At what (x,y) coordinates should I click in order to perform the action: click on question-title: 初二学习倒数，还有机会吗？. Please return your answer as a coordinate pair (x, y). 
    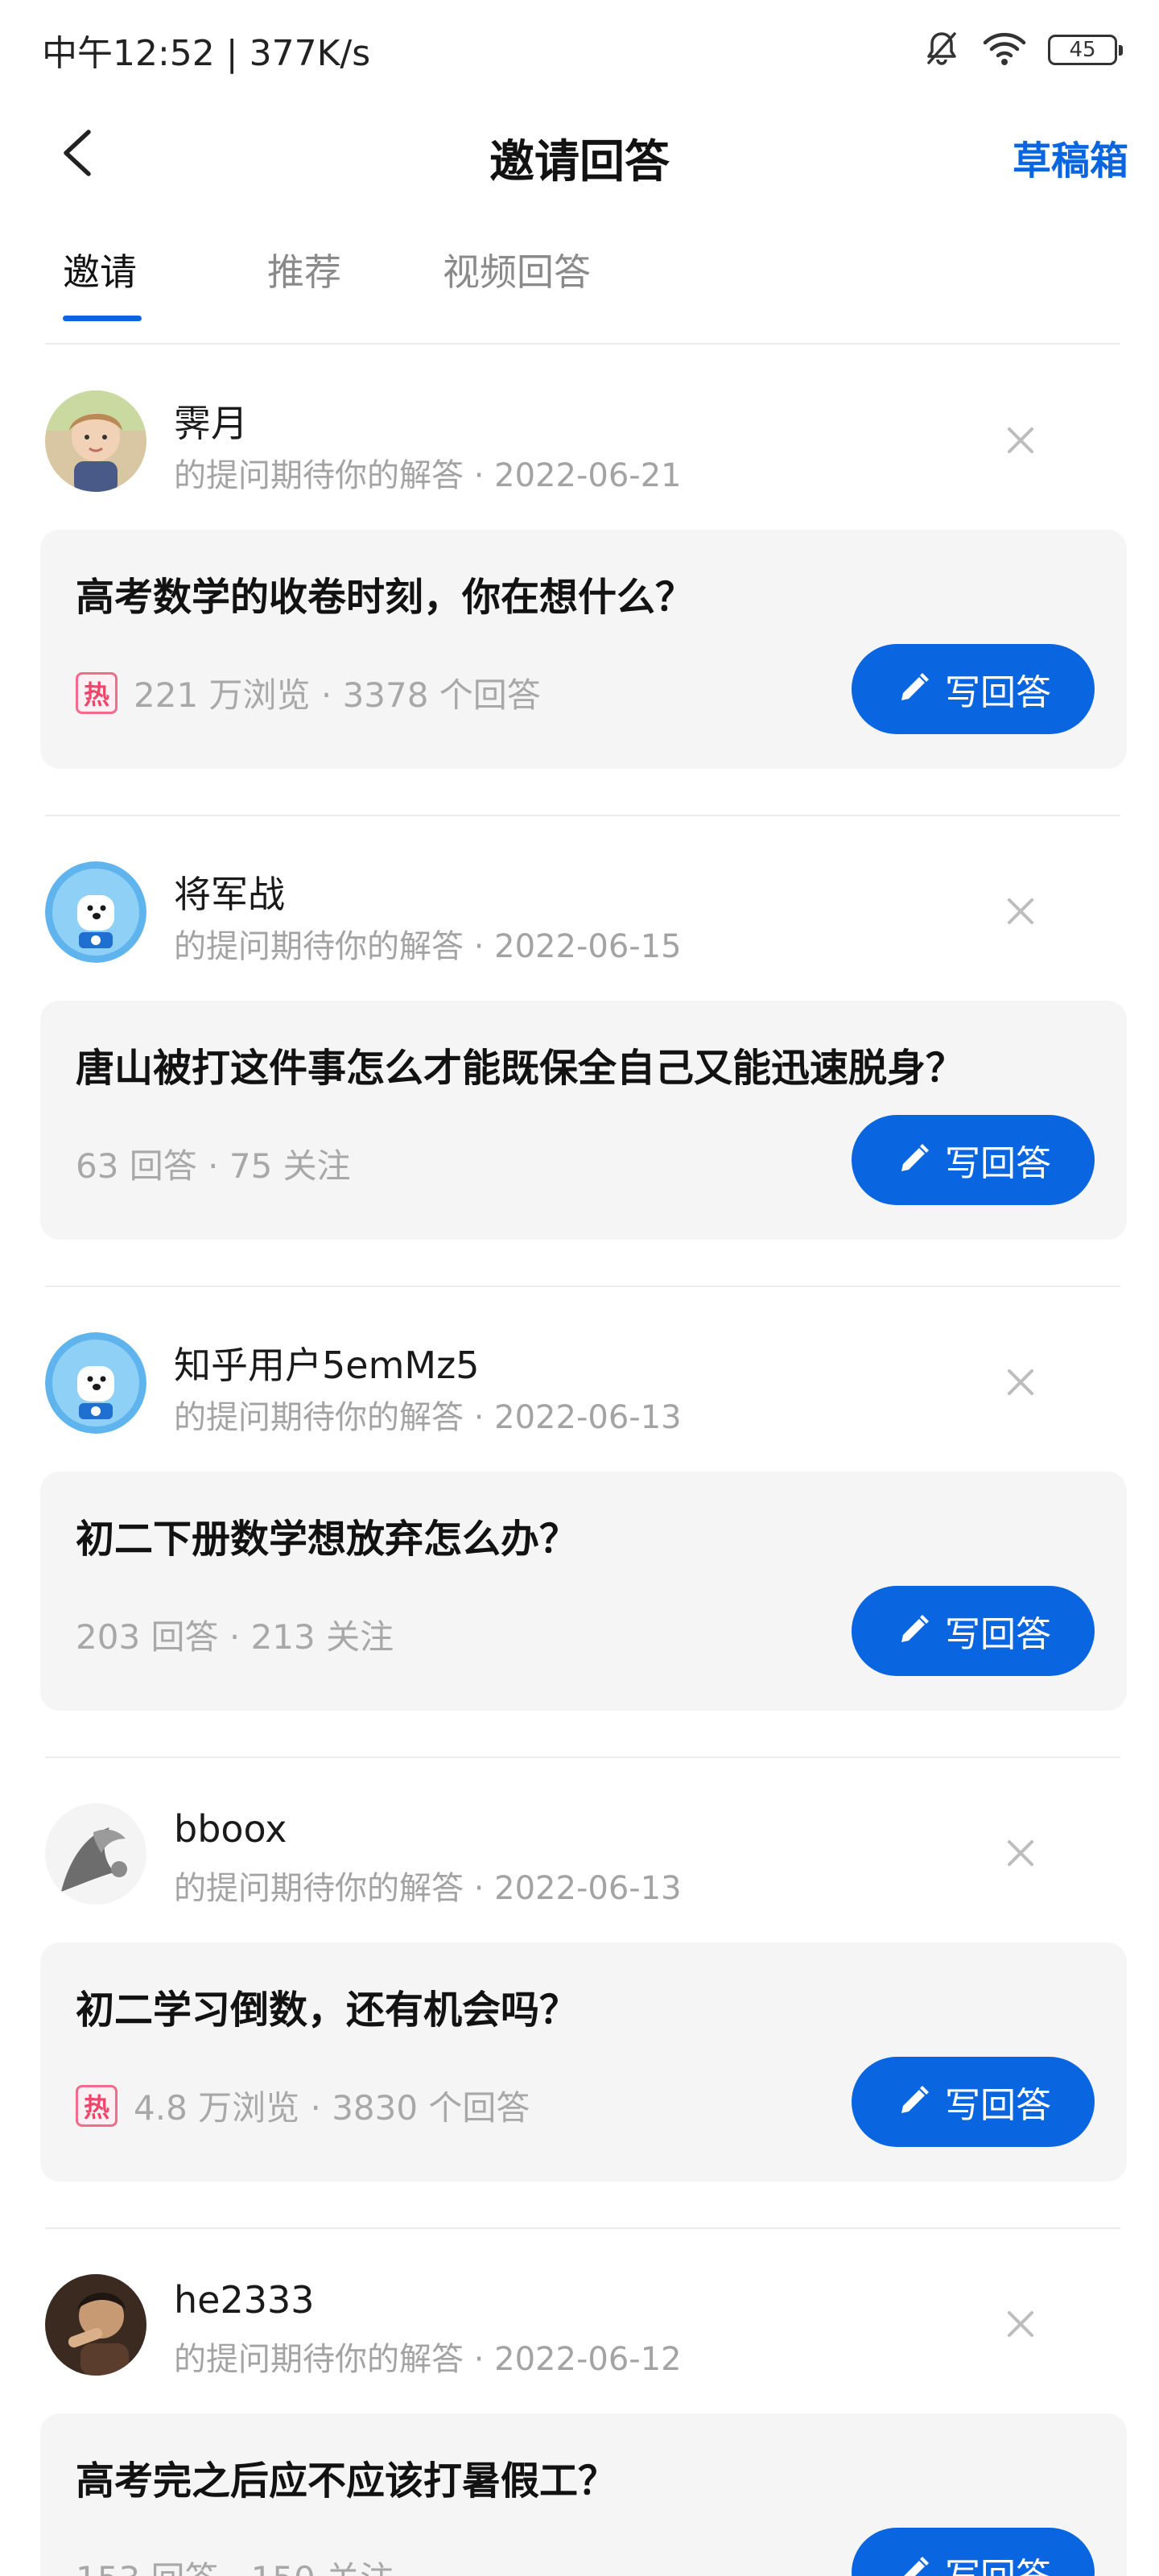
    Looking at the image, I should click on (327, 2006).